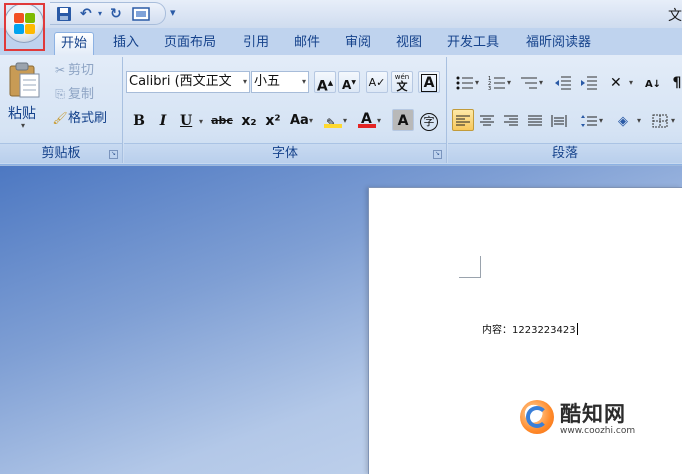  What do you see at coordinates (116, 14) in the screenshot?
I see `redo-icon: ↻` at bounding box center [116, 14].